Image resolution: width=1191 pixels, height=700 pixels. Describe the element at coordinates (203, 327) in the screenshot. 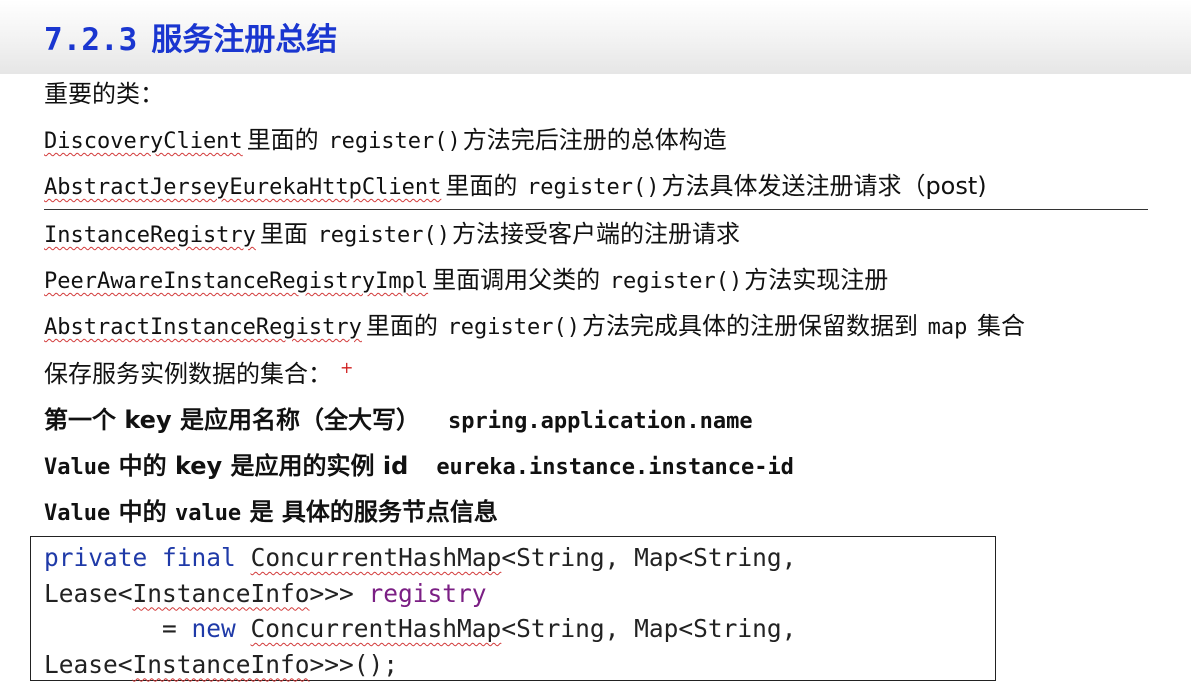

I see `class-name: AbstractInstanceRegistry` at that location.